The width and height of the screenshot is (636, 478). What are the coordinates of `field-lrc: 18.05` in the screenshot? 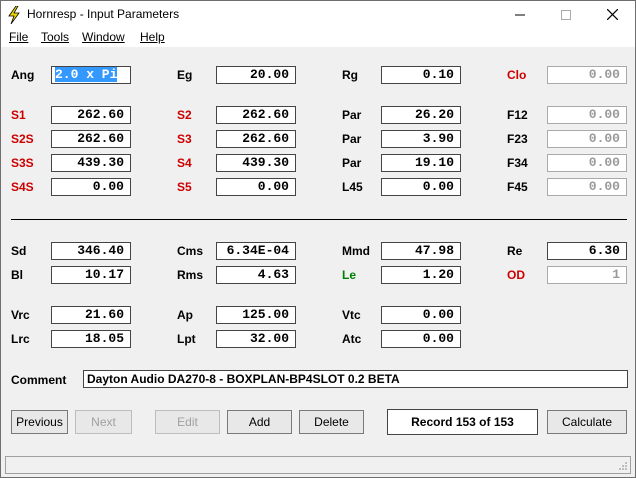 It's located at (91, 339).